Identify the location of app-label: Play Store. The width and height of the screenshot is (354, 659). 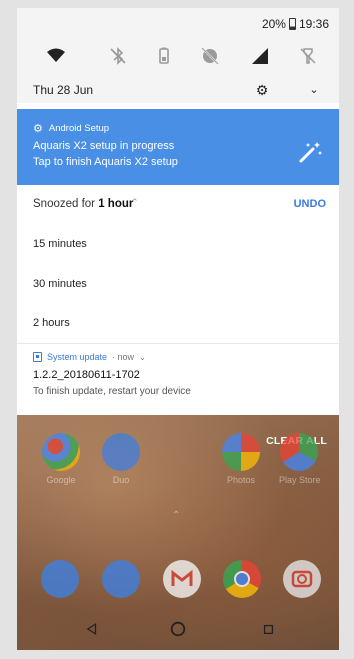
(300, 480).